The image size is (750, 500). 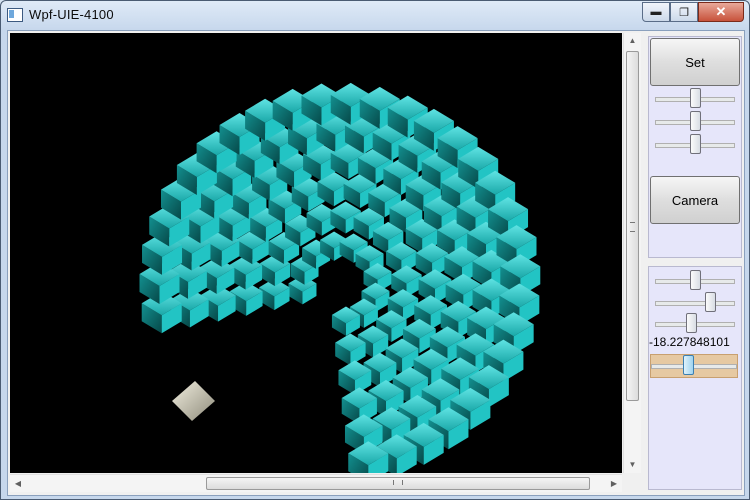 What do you see at coordinates (631, 482) in the screenshot?
I see `scrollbar-corner` at bounding box center [631, 482].